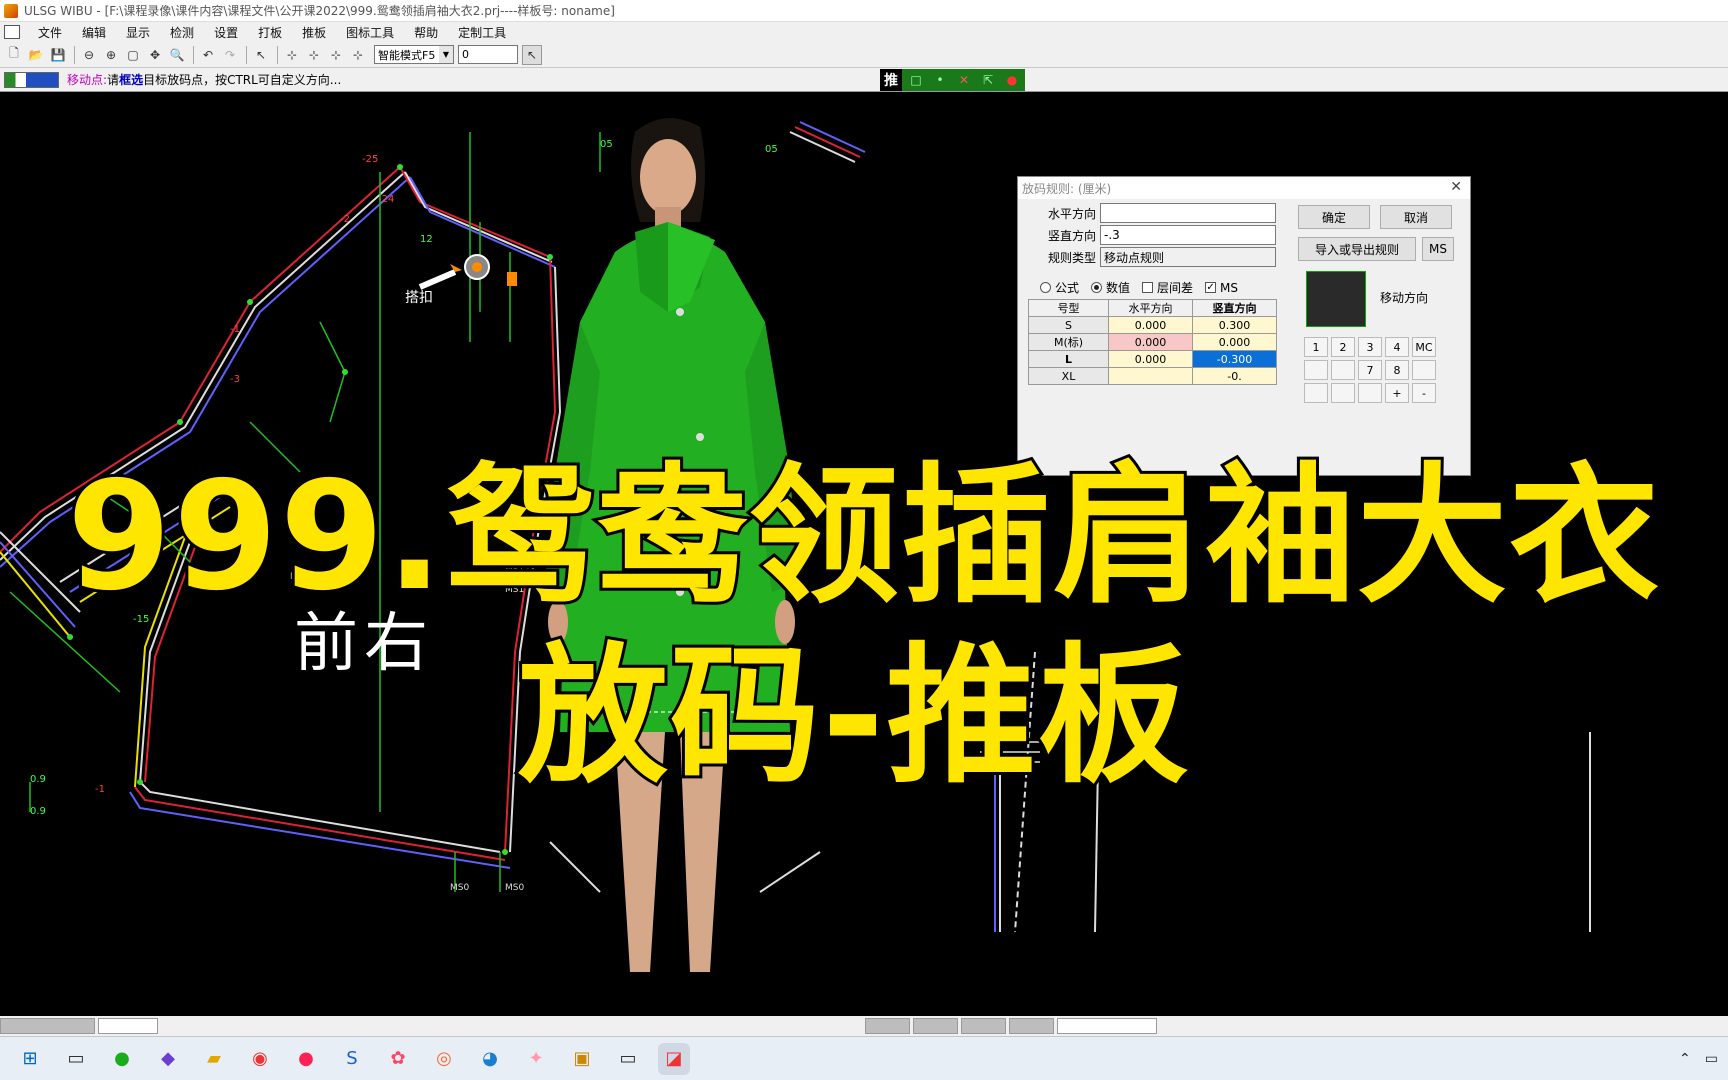 This screenshot has width=1728, height=1080. Describe the element at coordinates (1456, 187) in the screenshot. I see `close-icon: ✕` at that location.